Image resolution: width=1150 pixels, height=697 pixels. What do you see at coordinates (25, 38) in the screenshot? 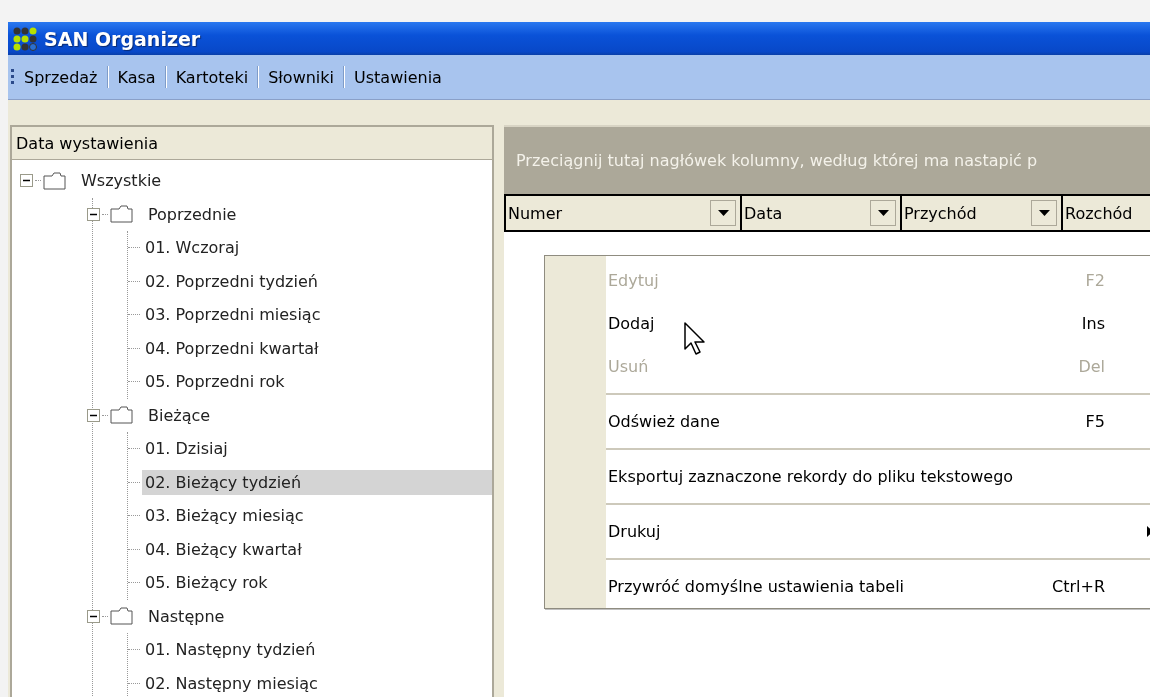
I see `app-logo-icon` at bounding box center [25, 38].